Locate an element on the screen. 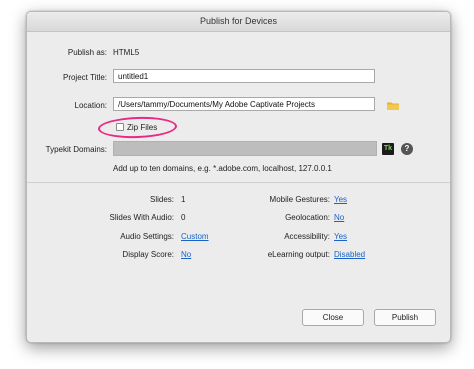 The height and width of the screenshot is (369, 474). typekit-icon: Tk is located at coordinates (388, 149).